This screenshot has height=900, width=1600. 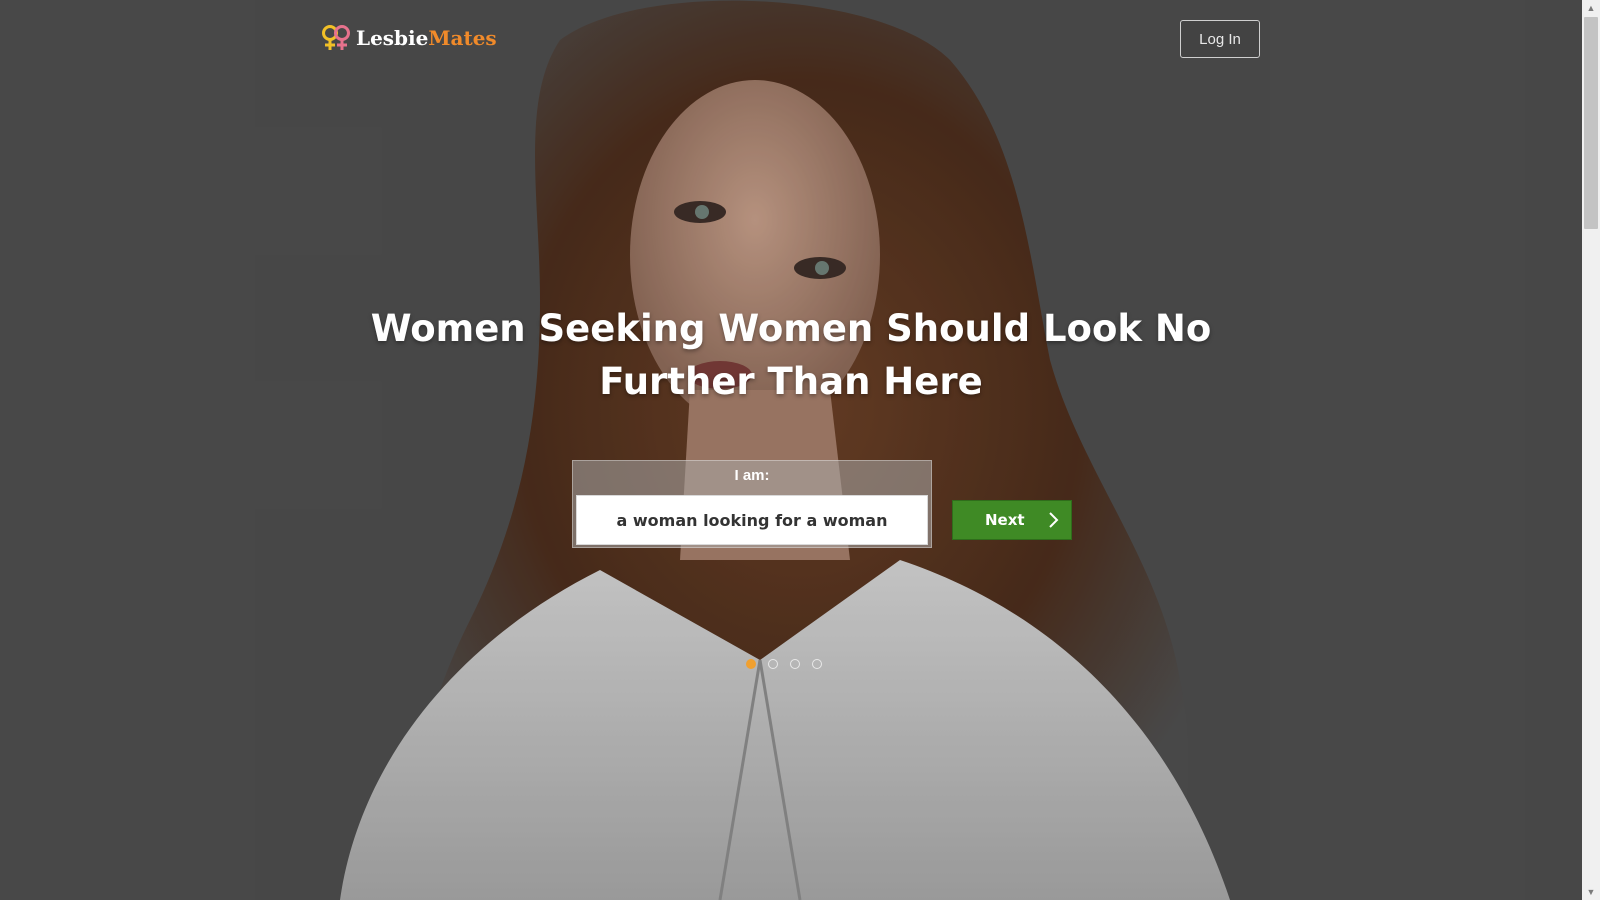 I want to click on login-button: Log In, so click(x=1220, y=39).